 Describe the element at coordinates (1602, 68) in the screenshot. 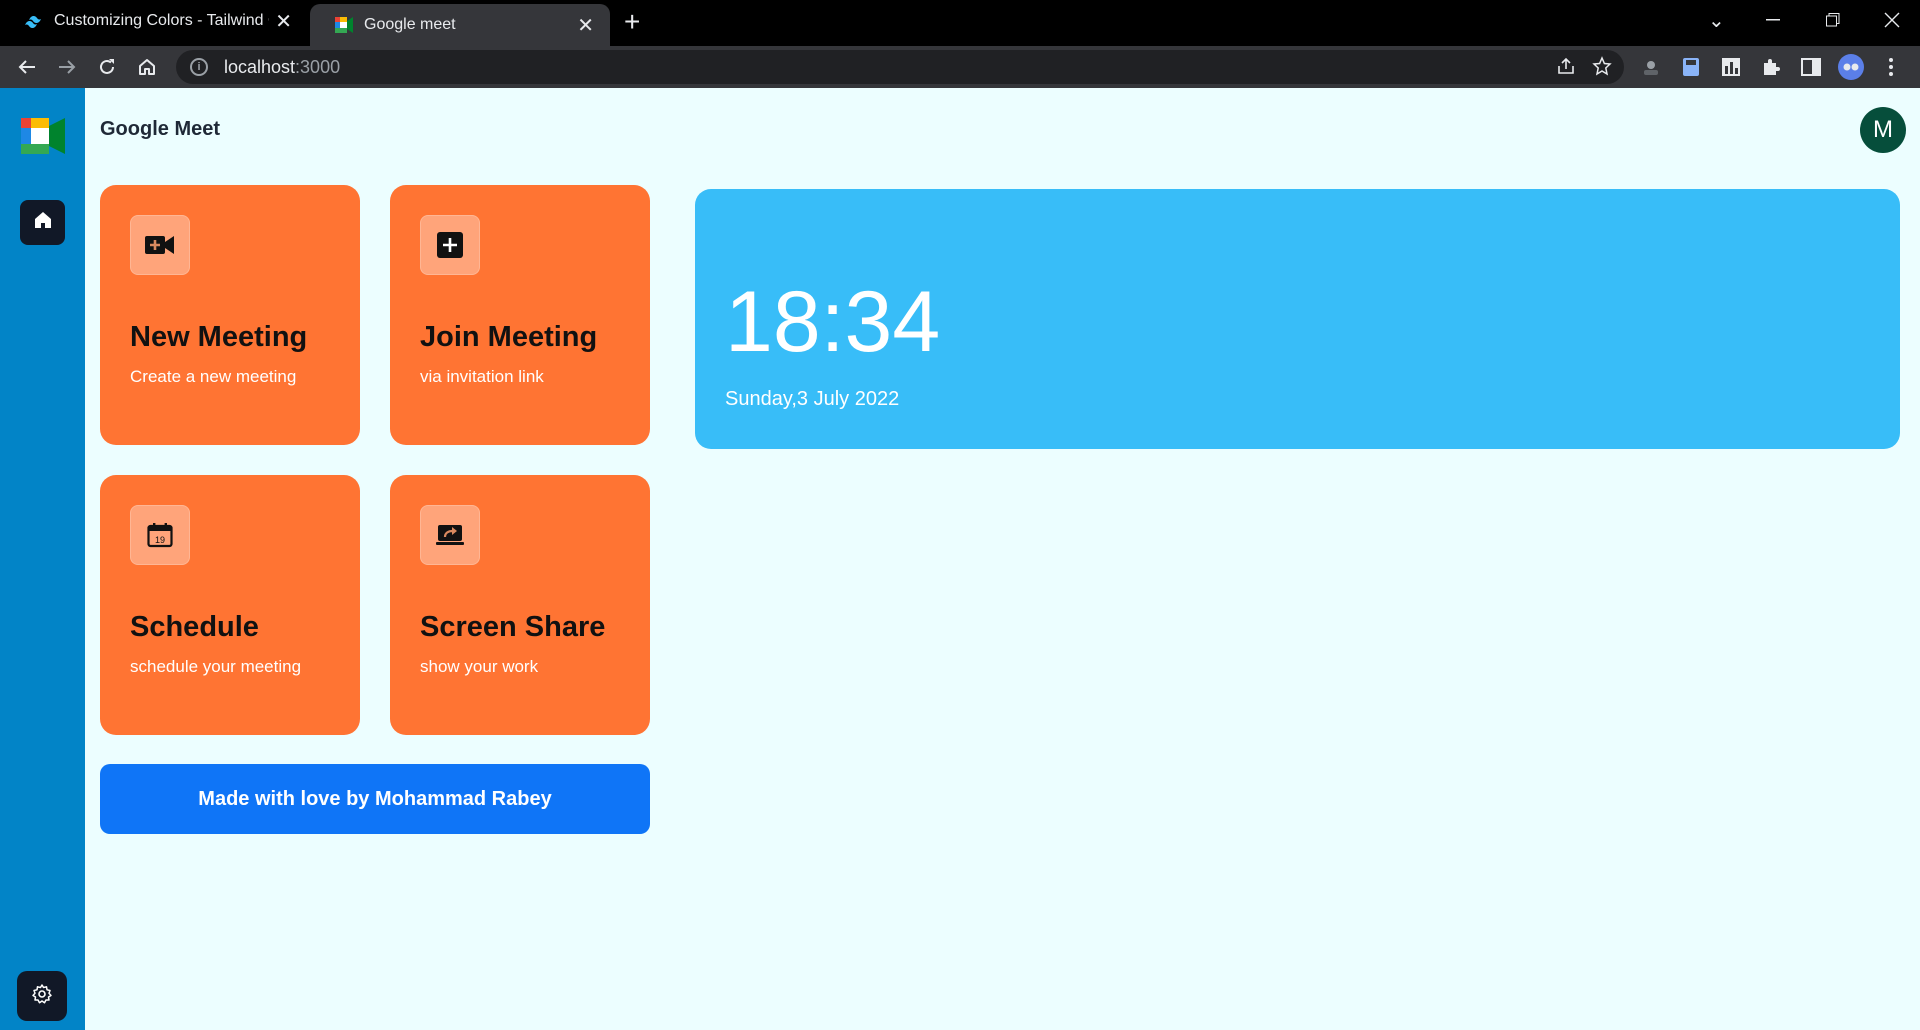

I see `bookmark-star-icon` at that location.